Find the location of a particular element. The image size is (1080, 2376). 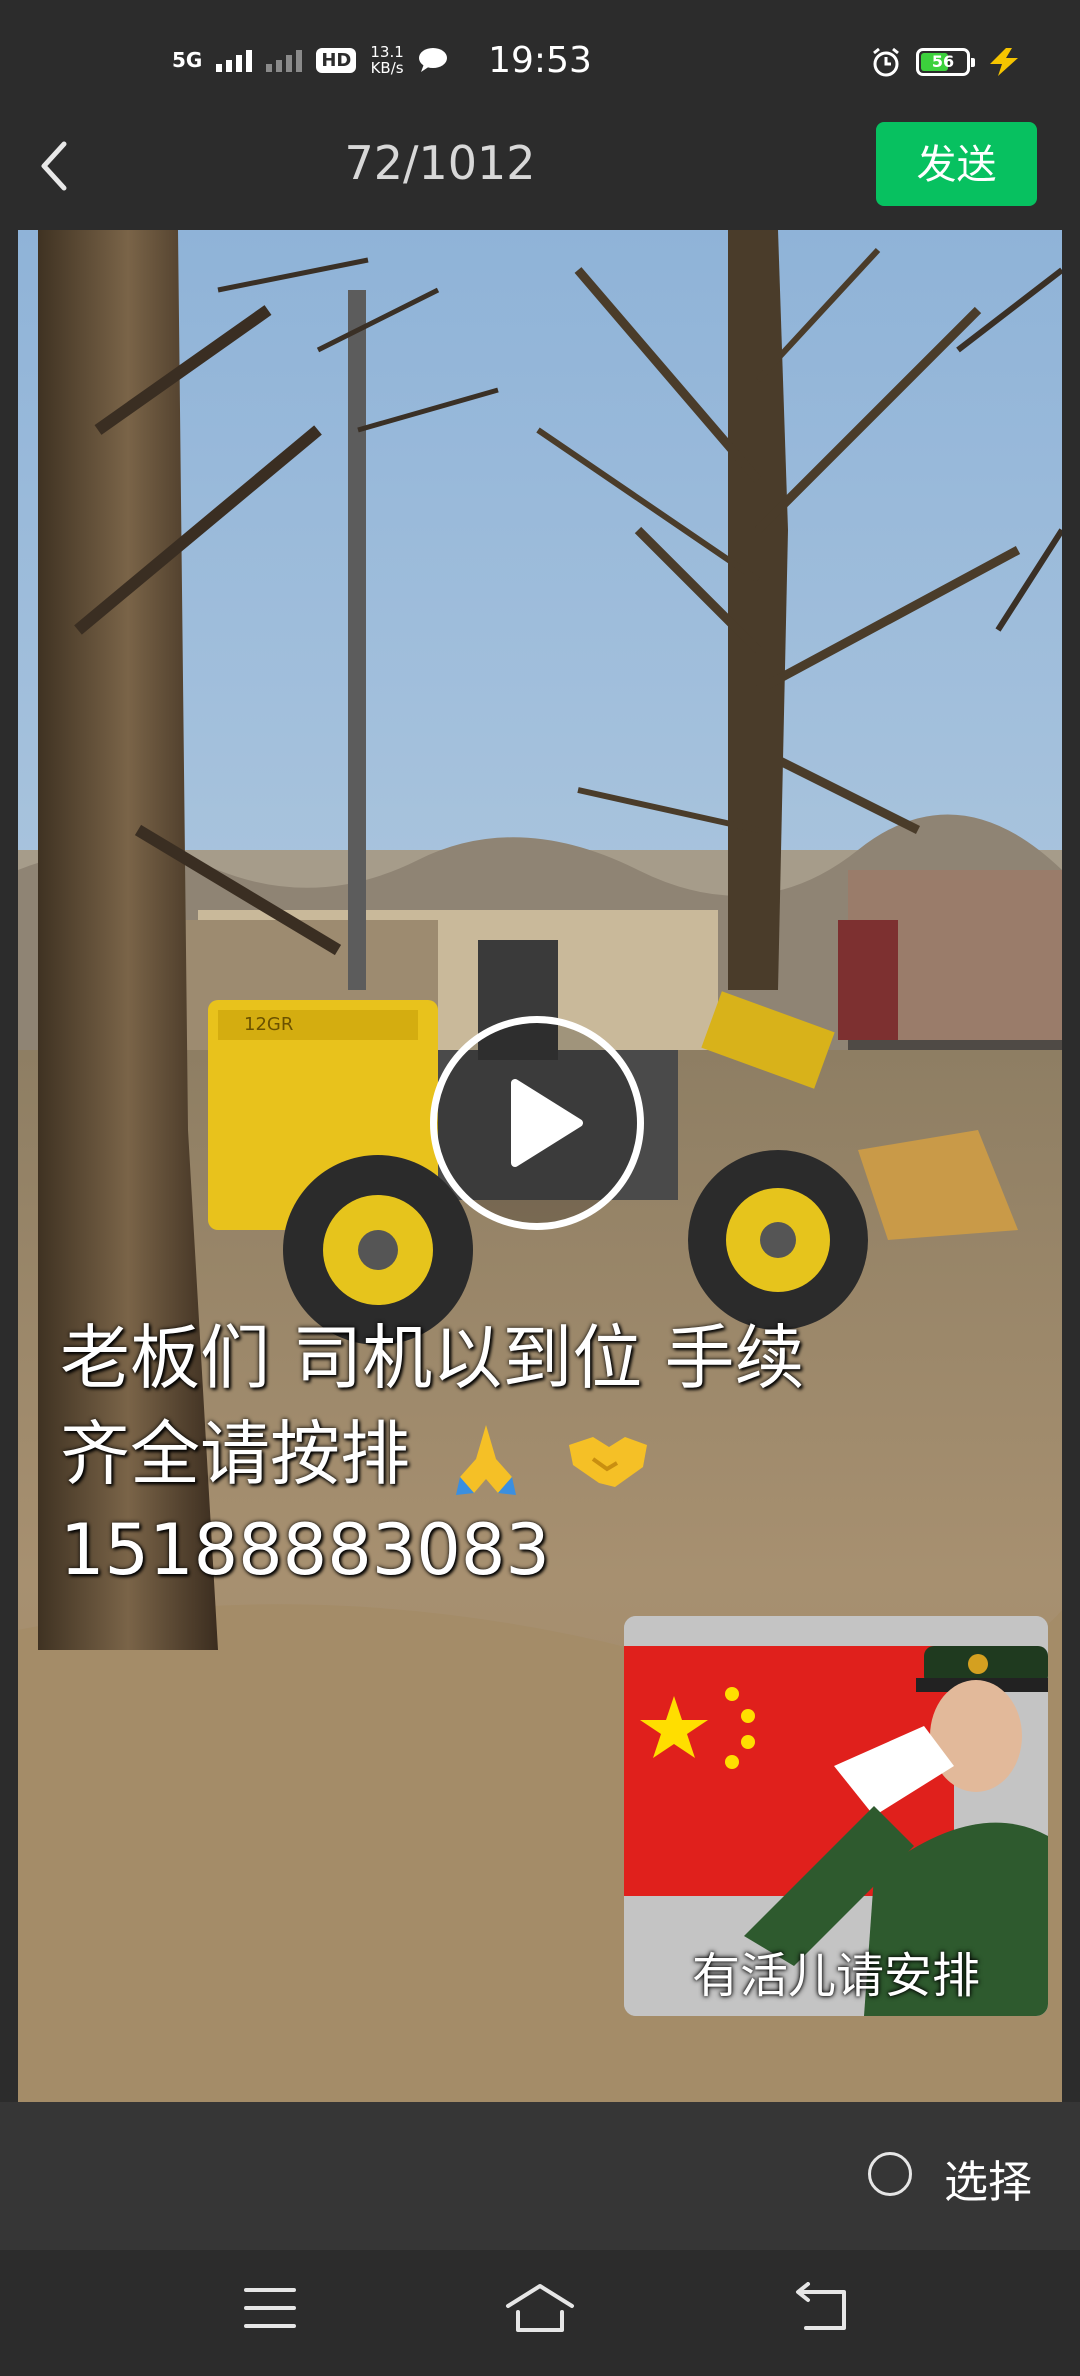

sticker-caption: 有活儿请安排 is located at coordinates (835, 1976).